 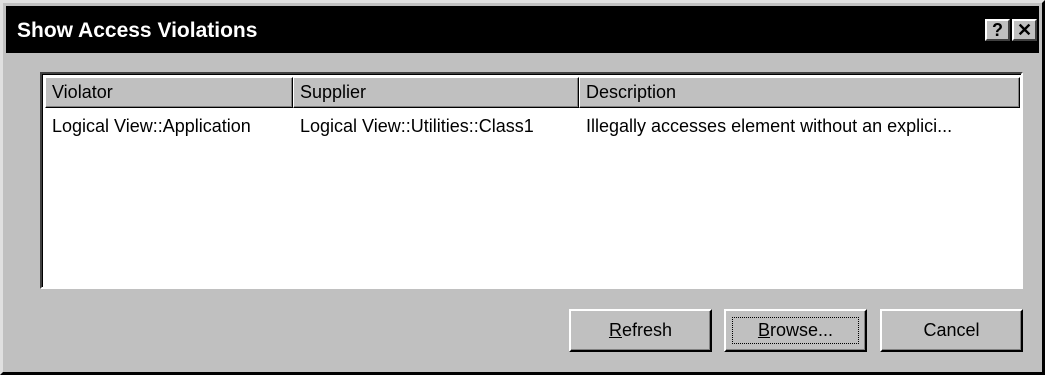 I want to click on close-icon: ✕, so click(x=1024, y=30).